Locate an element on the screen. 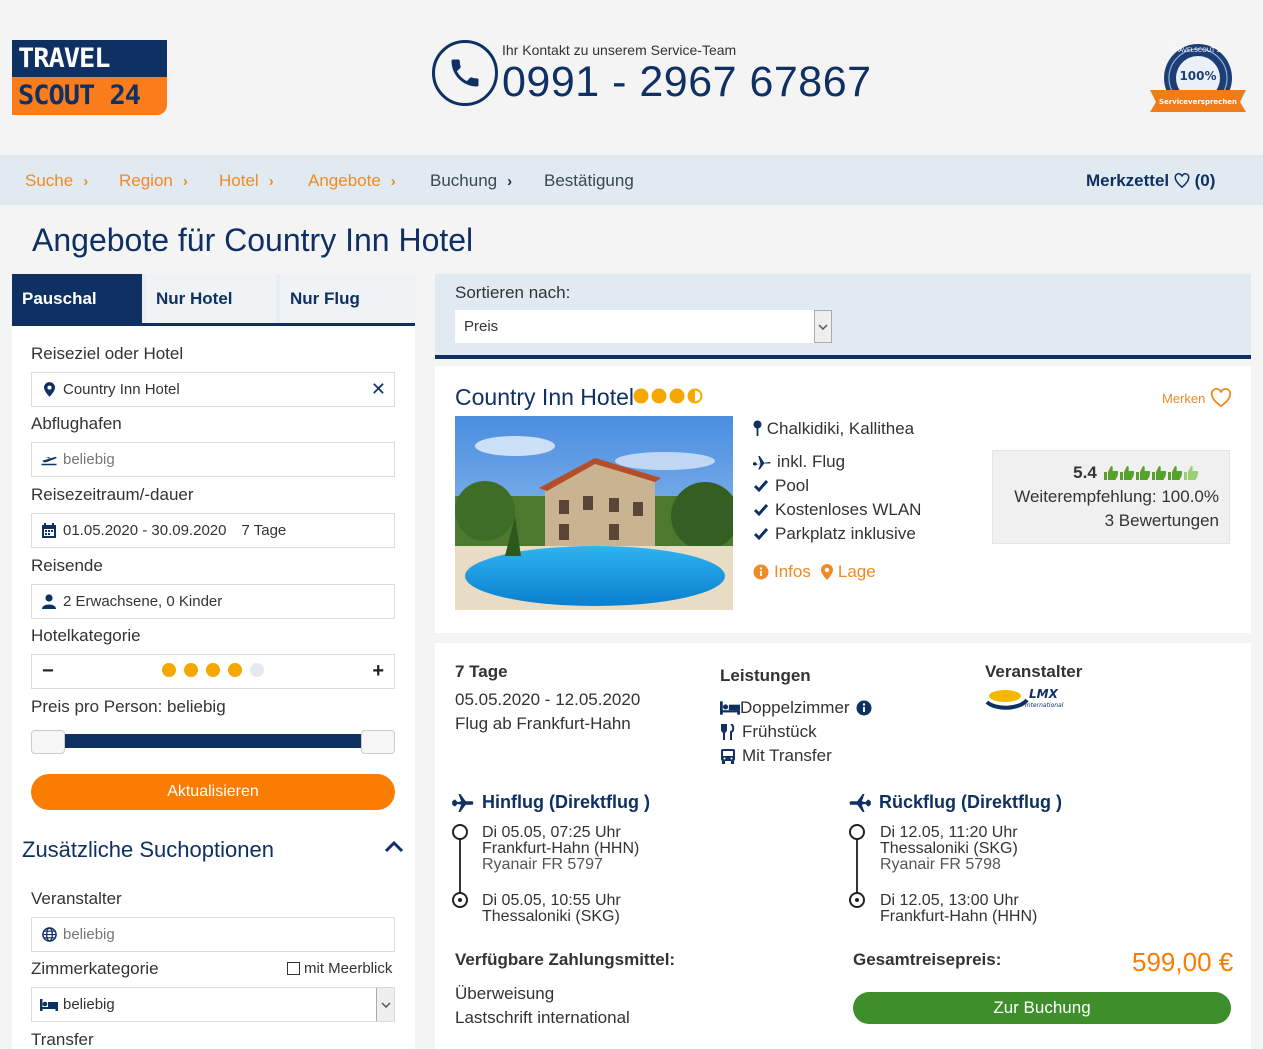 Image resolution: width=1263 pixels, height=1049 pixels. service-room: Doppelzimmer is located at coordinates (796, 708).